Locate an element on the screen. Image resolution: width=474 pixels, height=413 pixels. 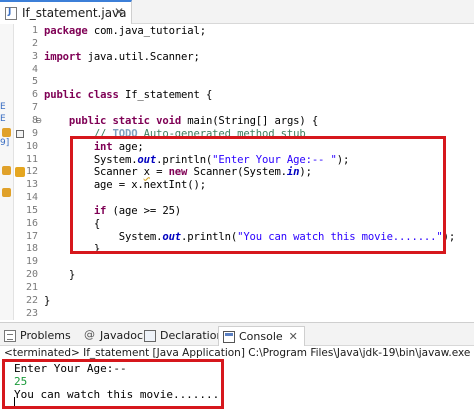
line-number: 23 is located at coordinates (31, 313).